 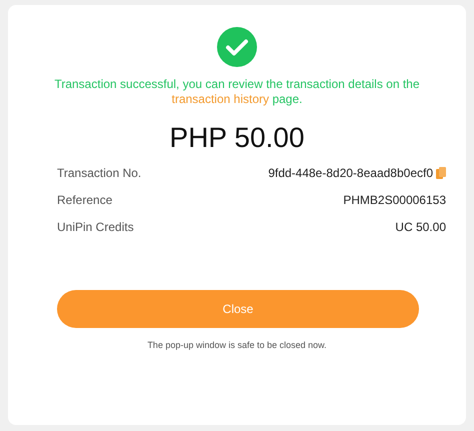 I want to click on close-note: The pop-up window is safe to be closed now., so click(x=237, y=345).